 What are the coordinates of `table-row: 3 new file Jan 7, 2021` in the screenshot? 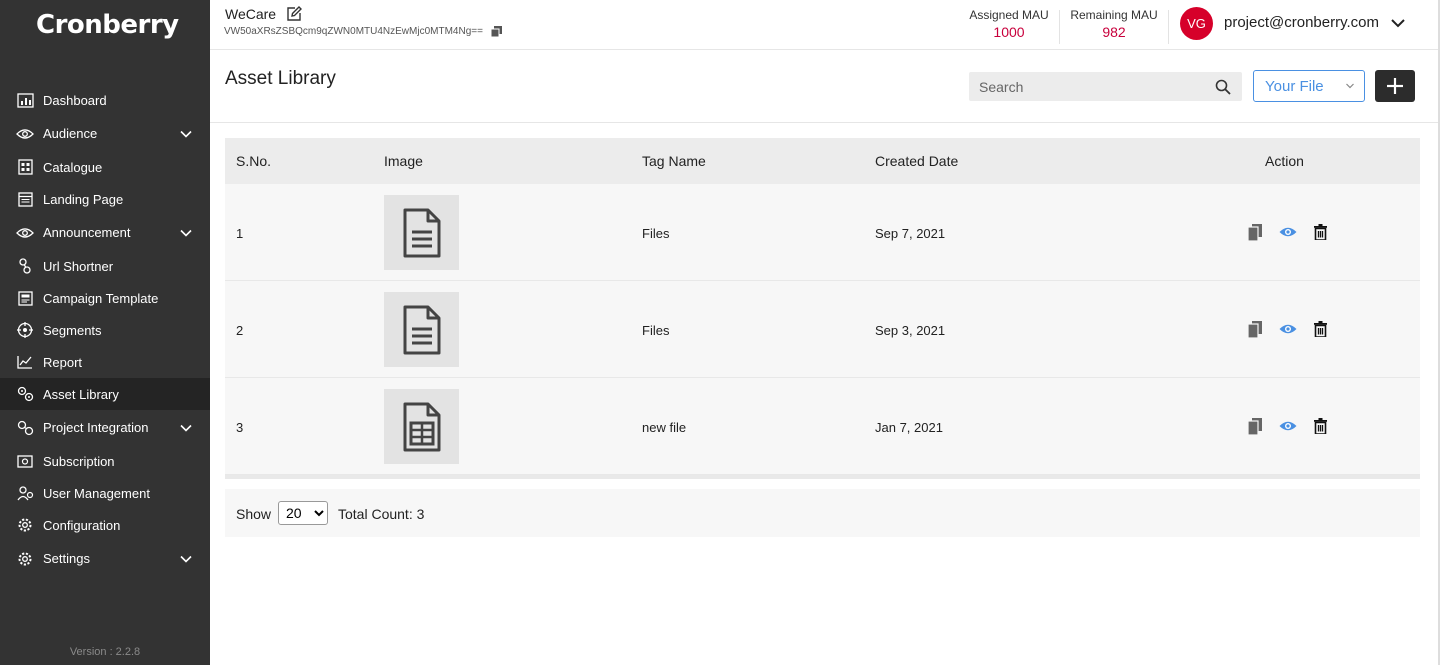 It's located at (822, 426).